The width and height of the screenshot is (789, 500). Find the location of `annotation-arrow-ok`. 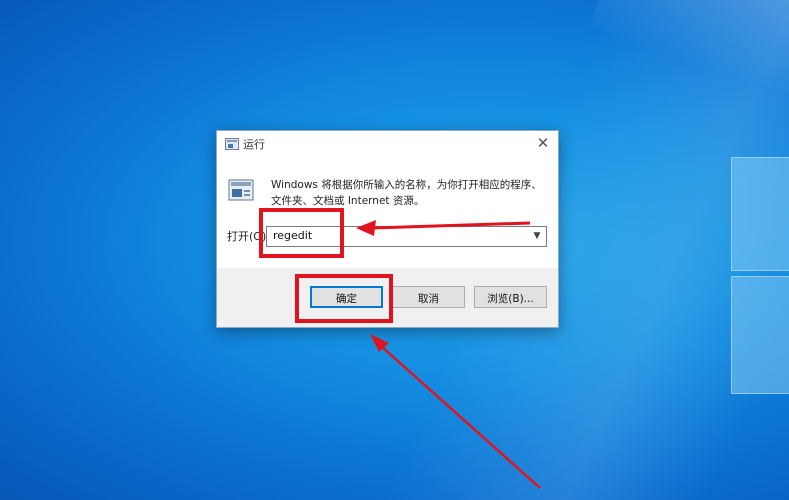

annotation-arrow-ok is located at coordinates (460, 417).